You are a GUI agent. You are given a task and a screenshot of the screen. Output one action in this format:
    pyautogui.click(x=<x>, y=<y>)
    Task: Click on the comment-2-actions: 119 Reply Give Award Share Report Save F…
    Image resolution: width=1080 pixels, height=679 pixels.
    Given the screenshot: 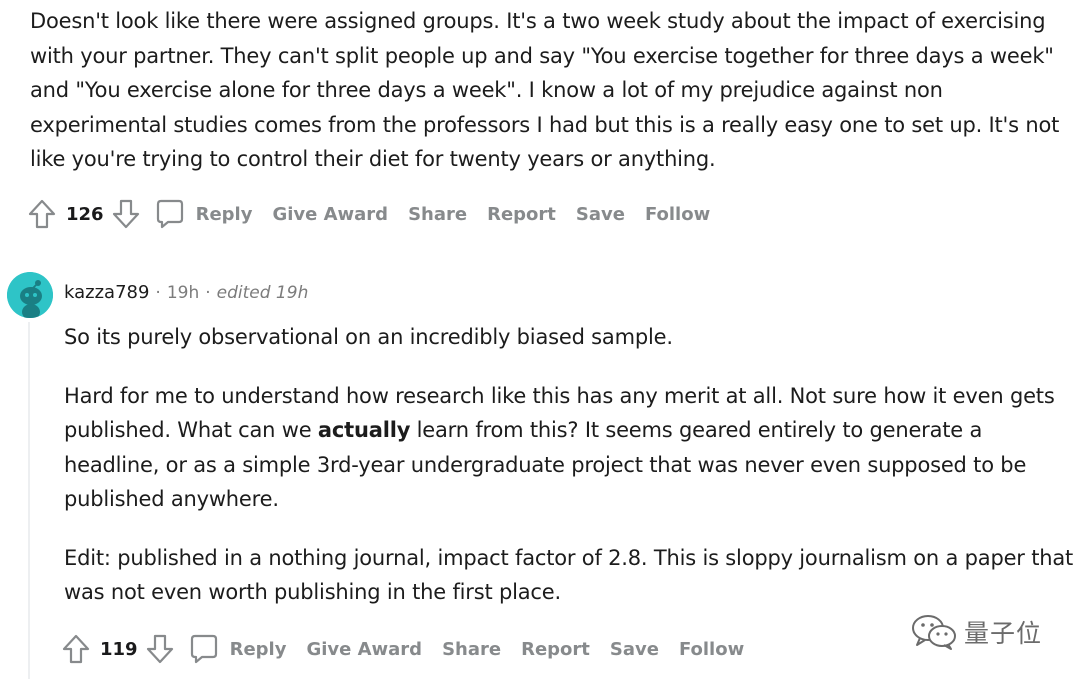 What is the action you would take?
    pyautogui.click(x=412, y=649)
    